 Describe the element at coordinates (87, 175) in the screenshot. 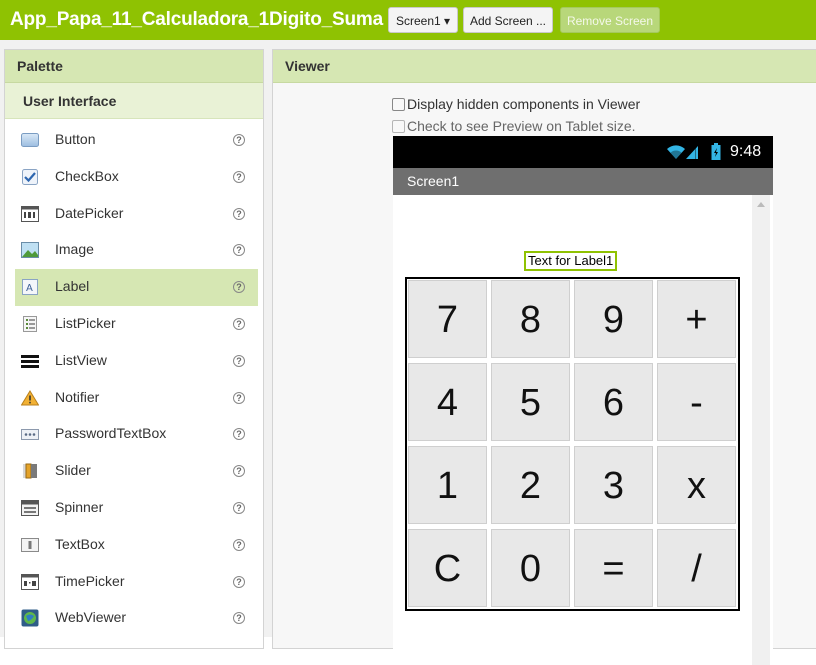

I see `palette-item-label: CheckBox` at that location.